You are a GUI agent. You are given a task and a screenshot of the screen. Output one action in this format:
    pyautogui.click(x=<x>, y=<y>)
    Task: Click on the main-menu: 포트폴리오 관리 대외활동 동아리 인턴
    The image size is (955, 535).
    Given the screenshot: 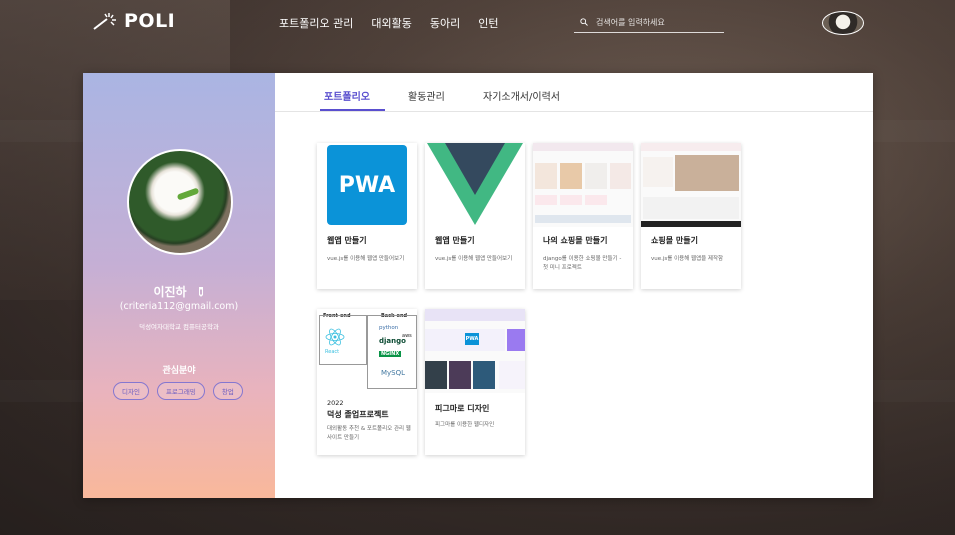 What is the action you would take?
    pyautogui.click(x=388, y=23)
    